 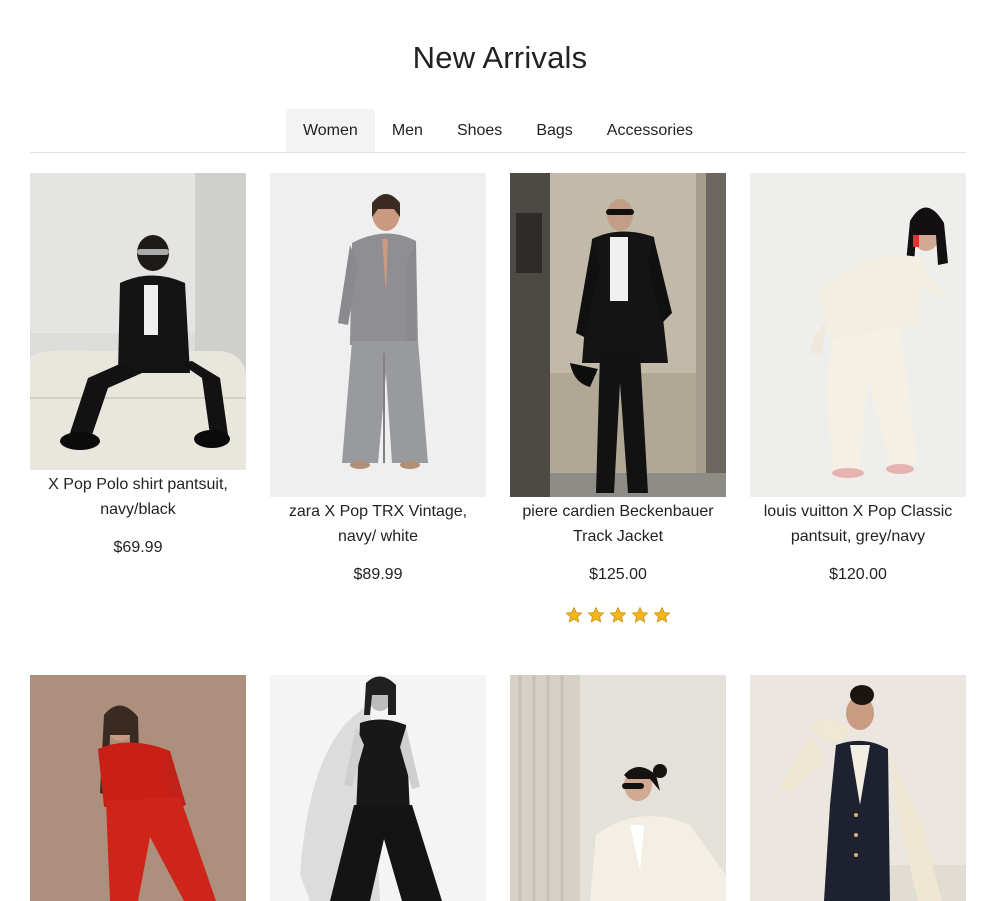 What do you see at coordinates (378, 523) in the screenshot?
I see `product-name: zara X Pop TRX Vintage, navy/ white` at bounding box center [378, 523].